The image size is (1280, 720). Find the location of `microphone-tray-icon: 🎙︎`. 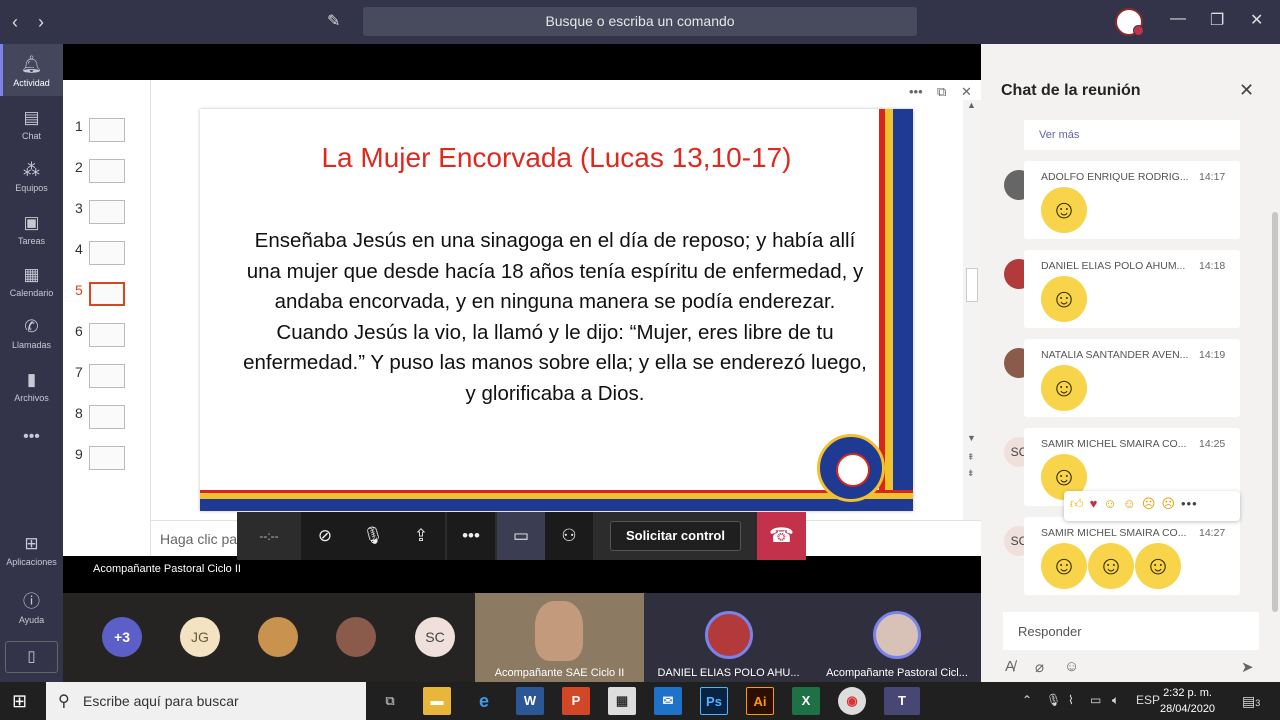

microphone-tray-icon: 🎙︎ is located at coordinates (1053, 700).